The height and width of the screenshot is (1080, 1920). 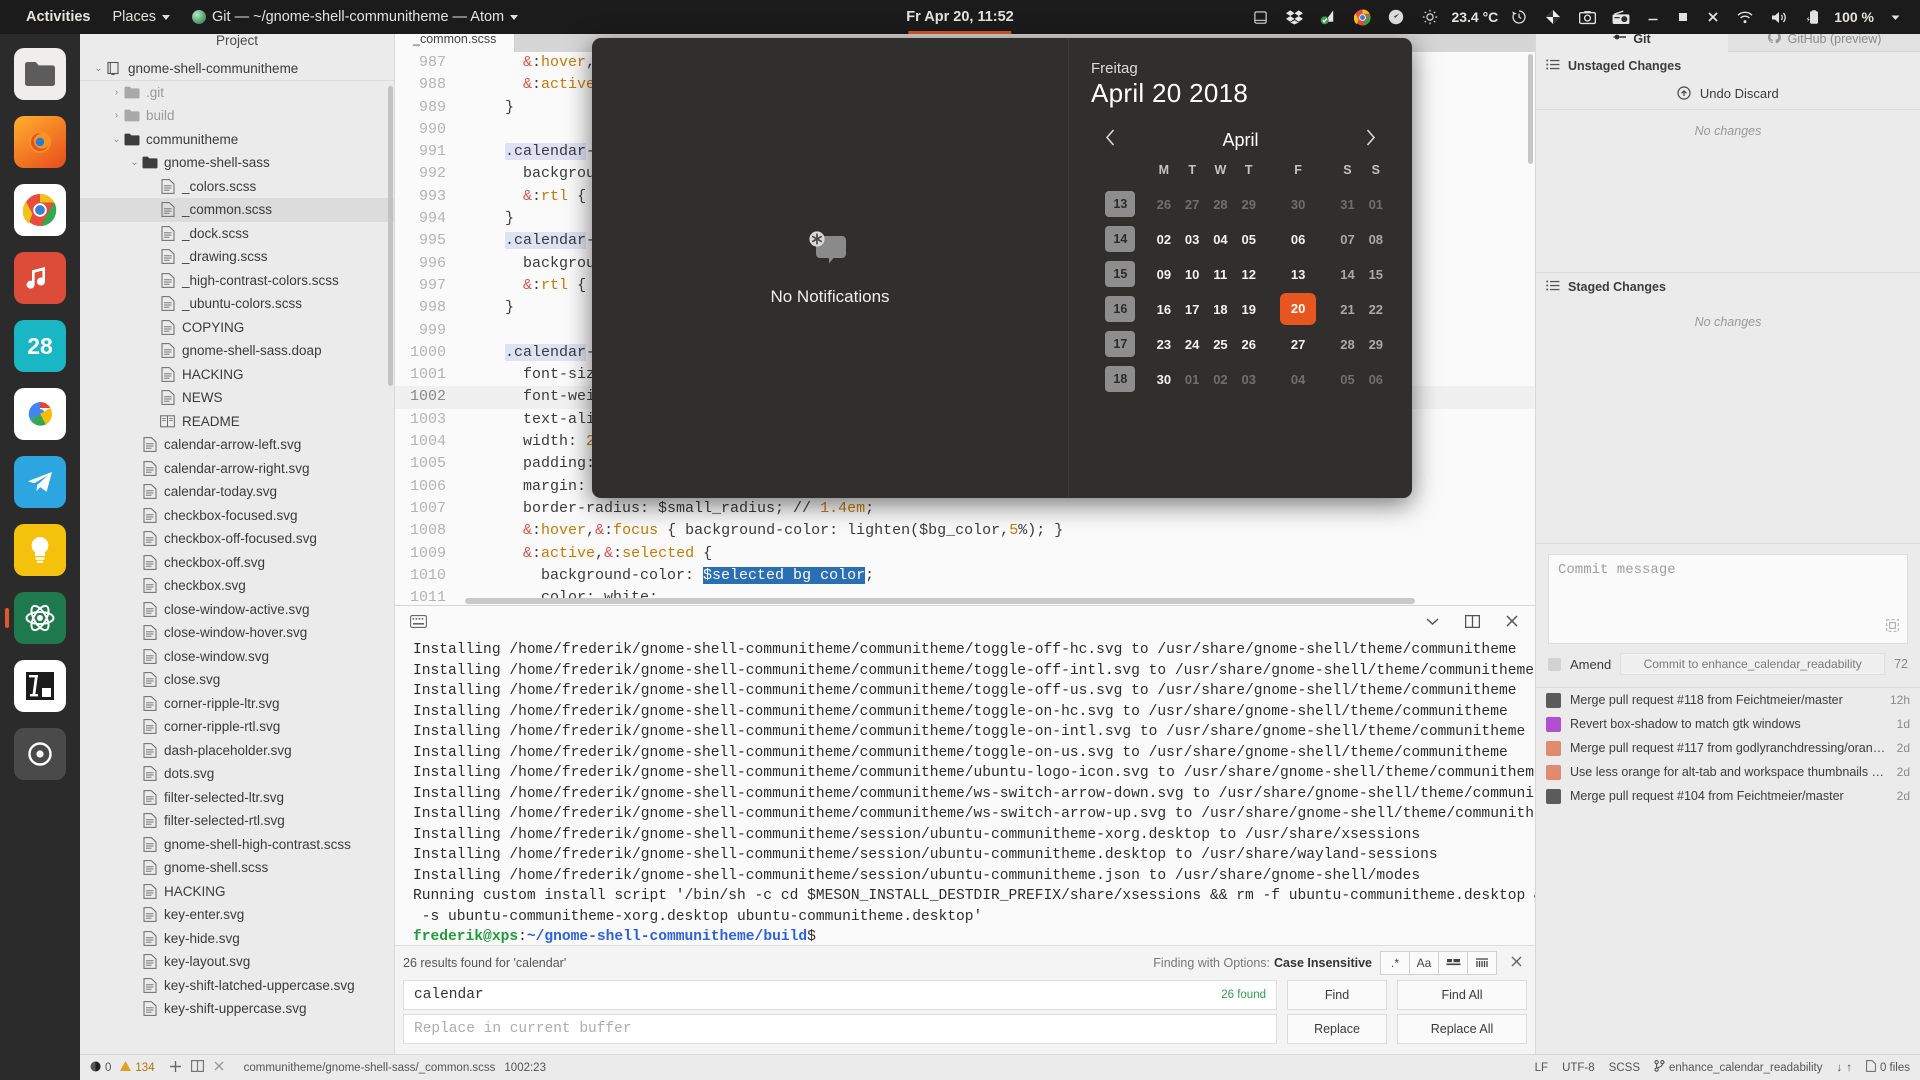 What do you see at coordinates (1376, 239) in the screenshot?
I see `calendar-day: 08` at bounding box center [1376, 239].